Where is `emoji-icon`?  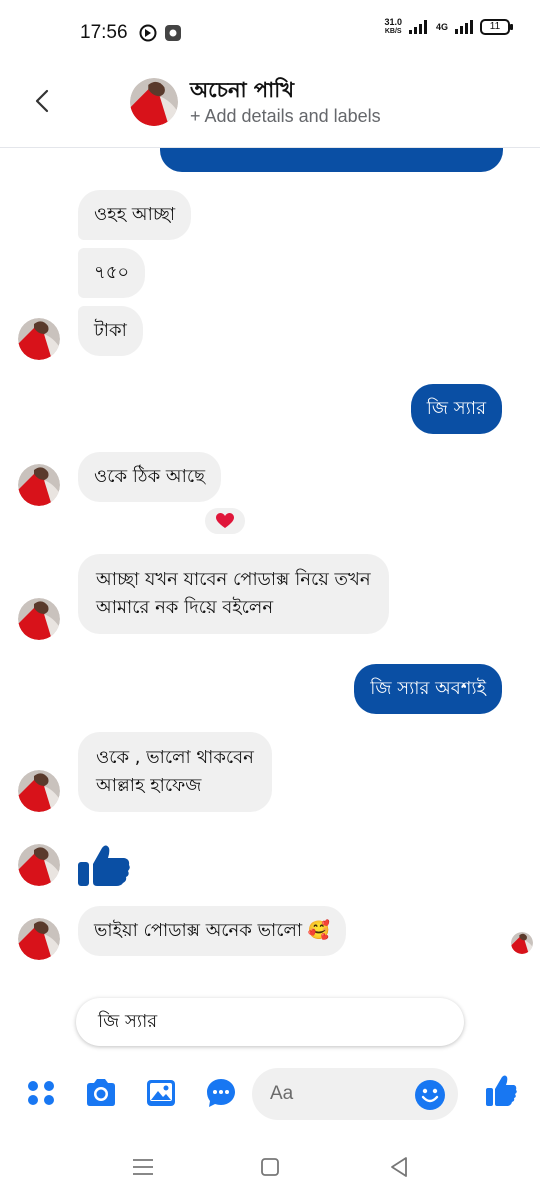 emoji-icon is located at coordinates (430, 1095).